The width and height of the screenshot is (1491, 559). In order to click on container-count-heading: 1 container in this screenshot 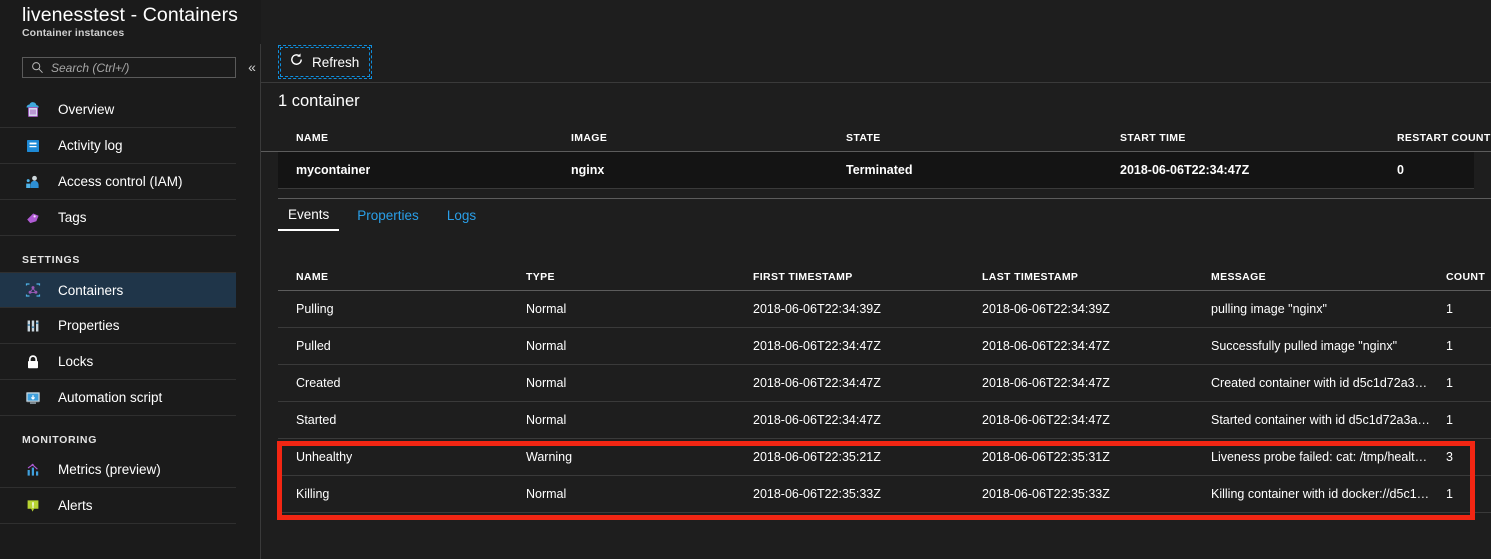, I will do `click(319, 101)`.